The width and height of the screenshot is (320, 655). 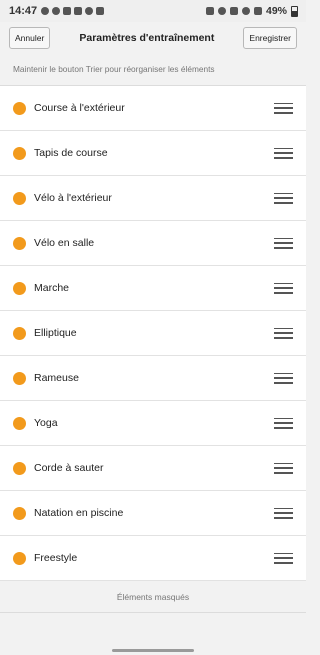 I want to click on activity-row: Elliptique, so click(x=153, y=333).